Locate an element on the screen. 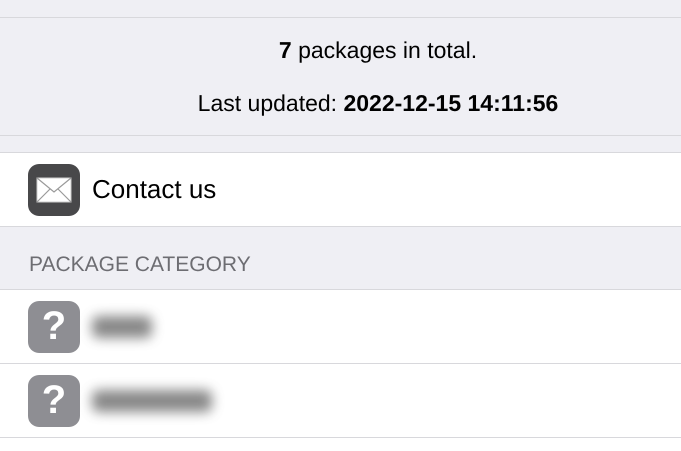  package-count: 7 packages in total. is located at coordinates (378, 50).